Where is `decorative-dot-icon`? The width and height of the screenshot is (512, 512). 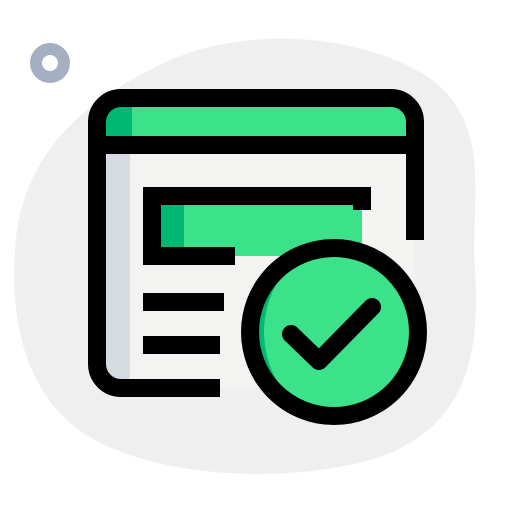 decorative-dot-icon is located at coordinates (50, 63).